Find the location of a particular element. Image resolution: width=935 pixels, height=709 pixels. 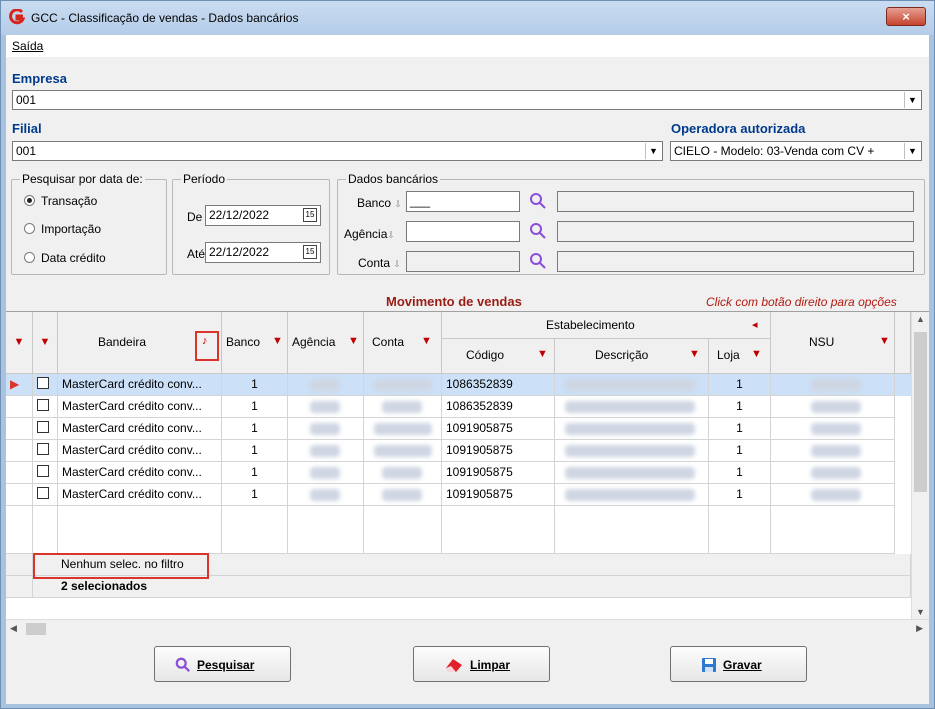

date-de-input: 22/12/2022 15 is located at coordinates (263, 215).